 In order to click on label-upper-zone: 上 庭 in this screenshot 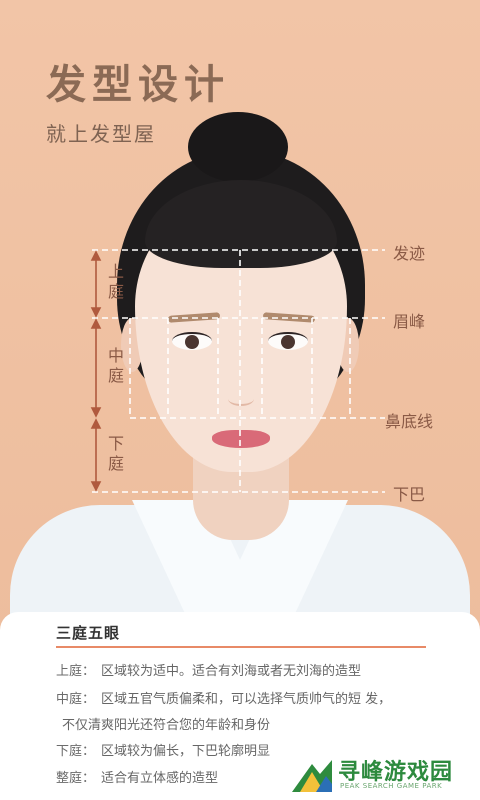, I will do `click(116, 282)`.